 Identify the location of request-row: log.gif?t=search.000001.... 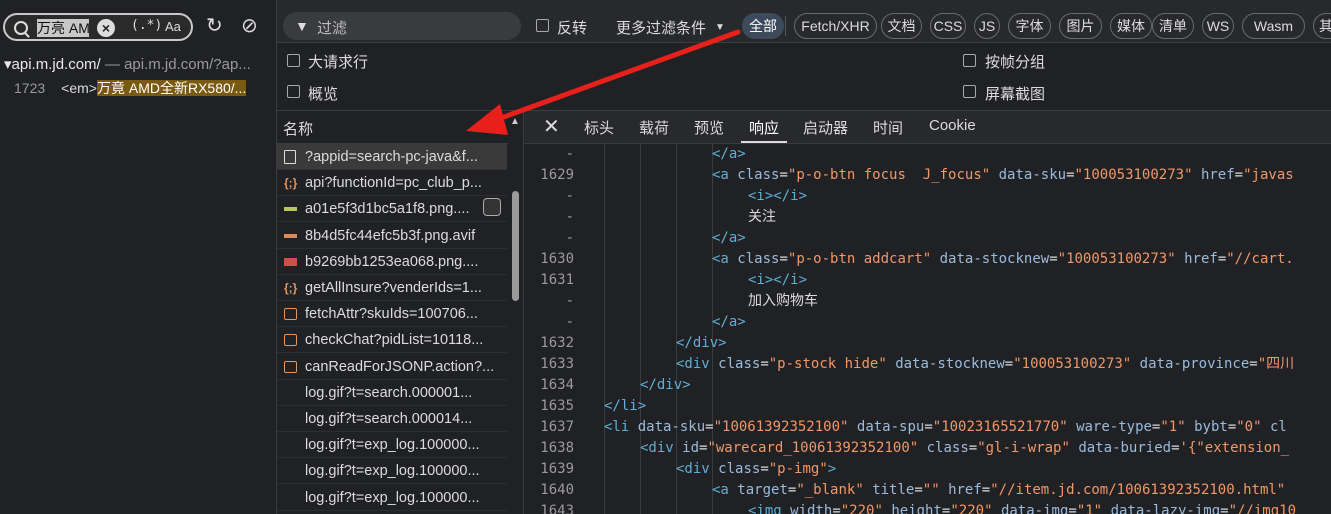
(392, 393).